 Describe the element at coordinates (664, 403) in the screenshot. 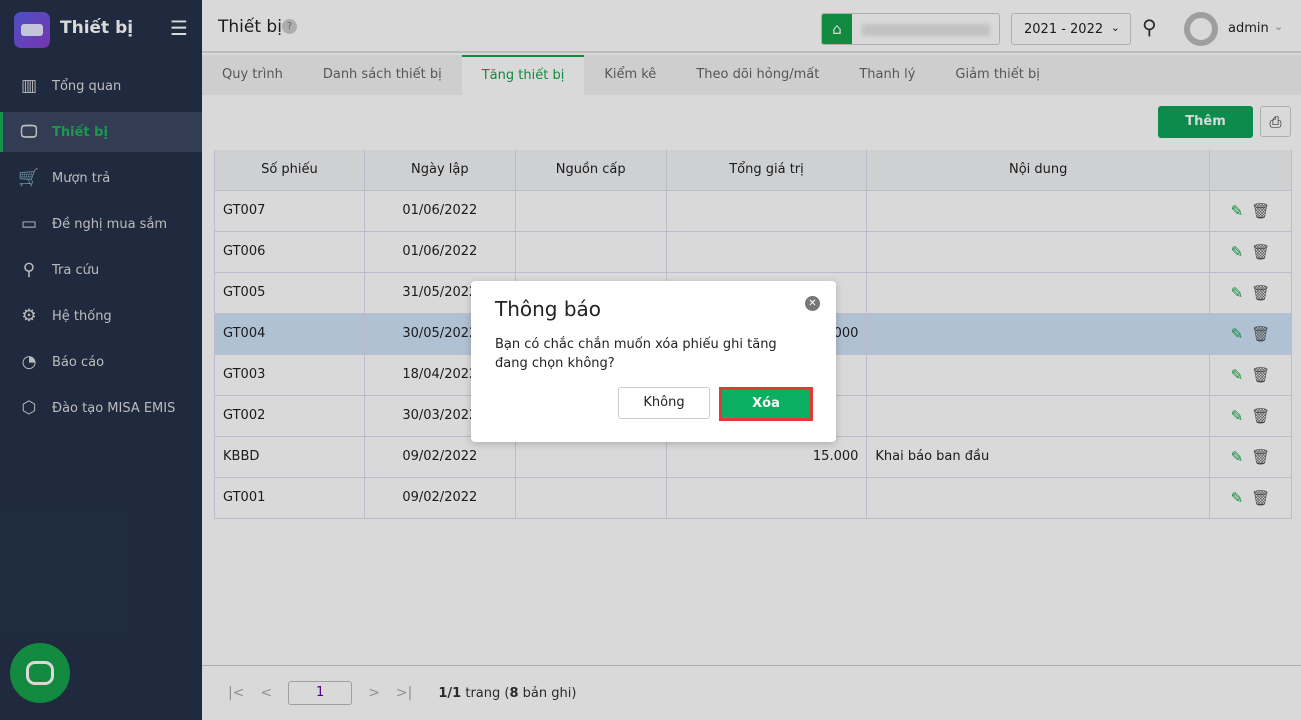

I see `cancel-button: Không` at that location.